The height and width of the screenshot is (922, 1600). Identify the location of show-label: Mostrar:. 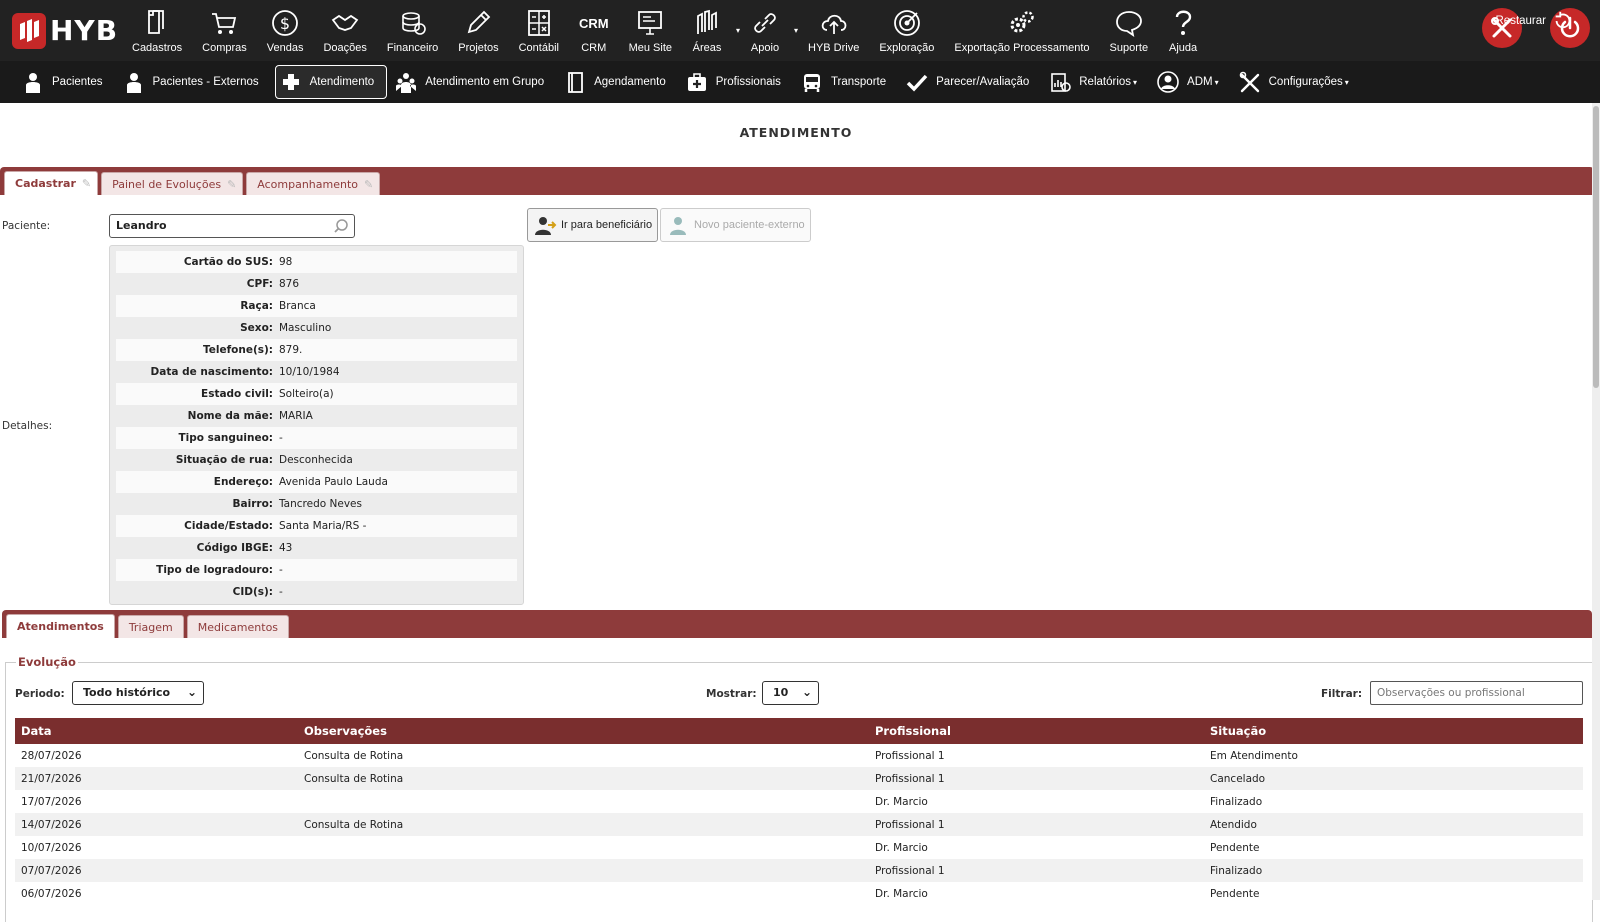
(731, 694).